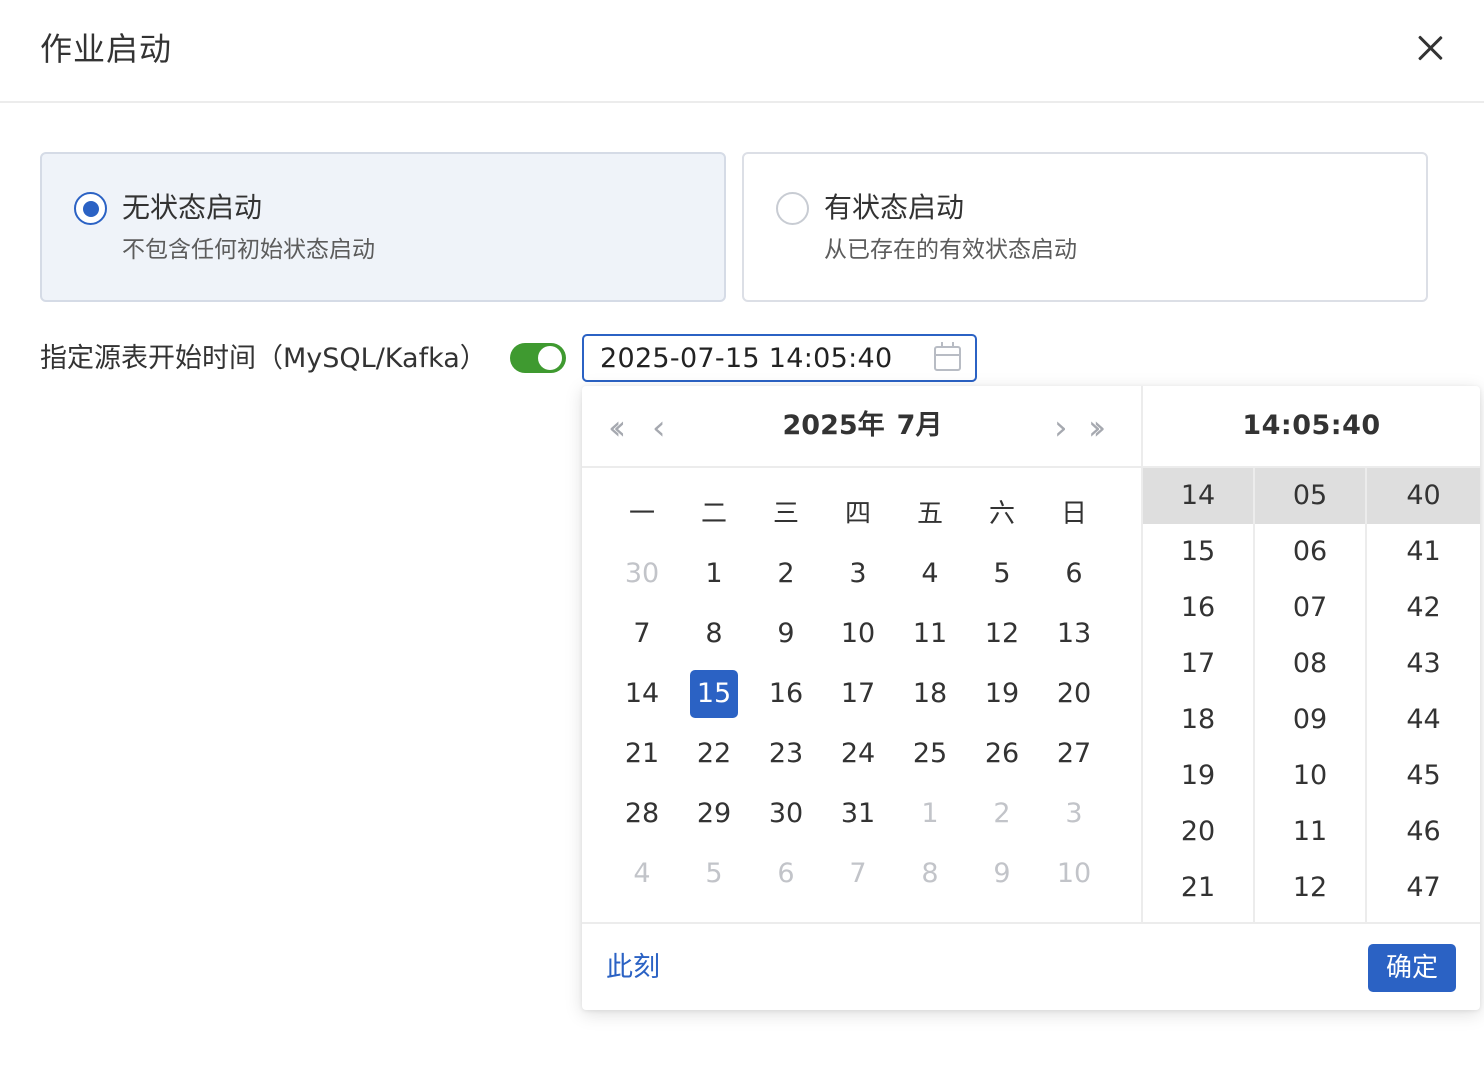 This screenshot has height=1092, width=1484. What do you see at coordinates (857, 514) in the screenshot?
I see `weekday-label: 四` at bounding box center [857, 514].